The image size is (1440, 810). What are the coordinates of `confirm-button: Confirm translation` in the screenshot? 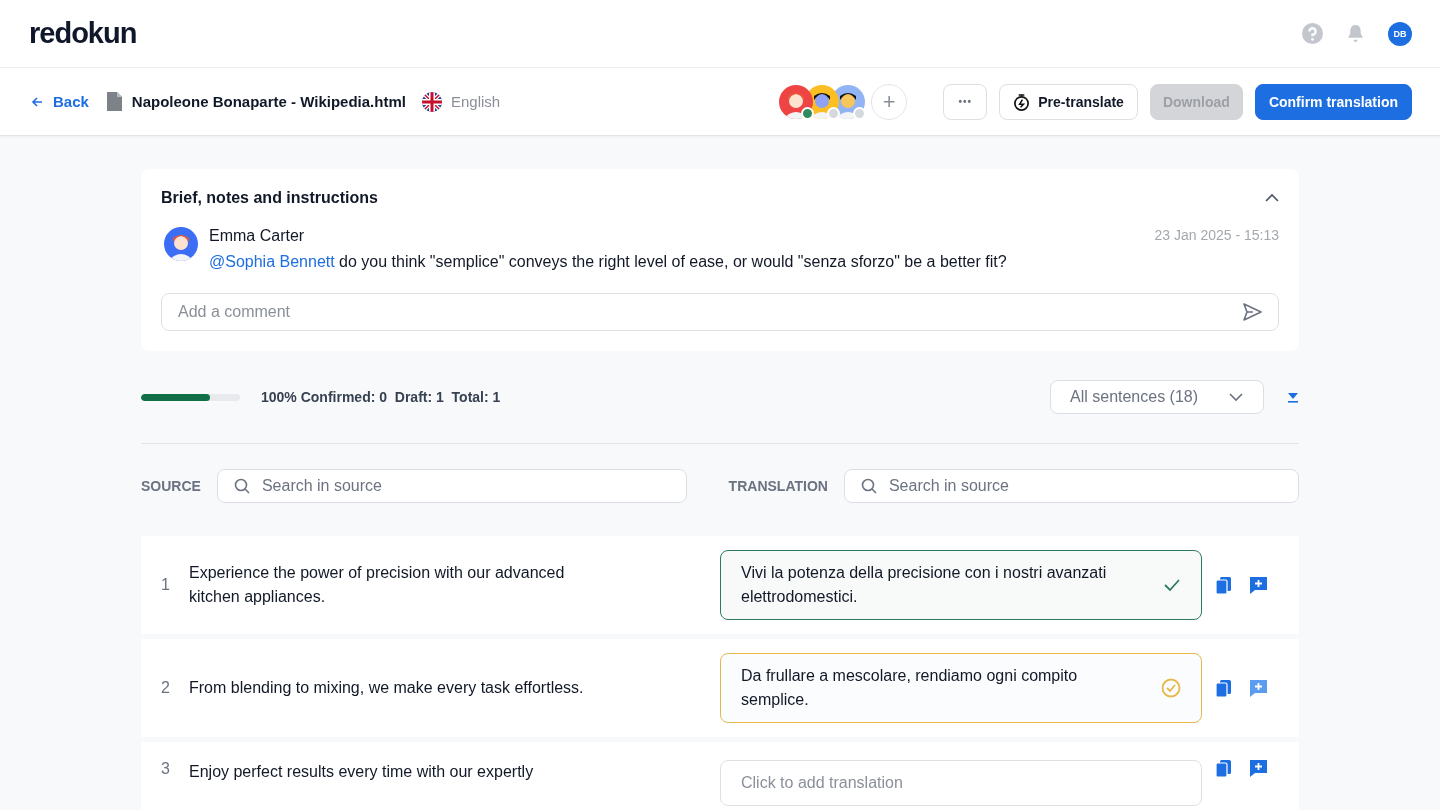 It's located at (1333, 101).